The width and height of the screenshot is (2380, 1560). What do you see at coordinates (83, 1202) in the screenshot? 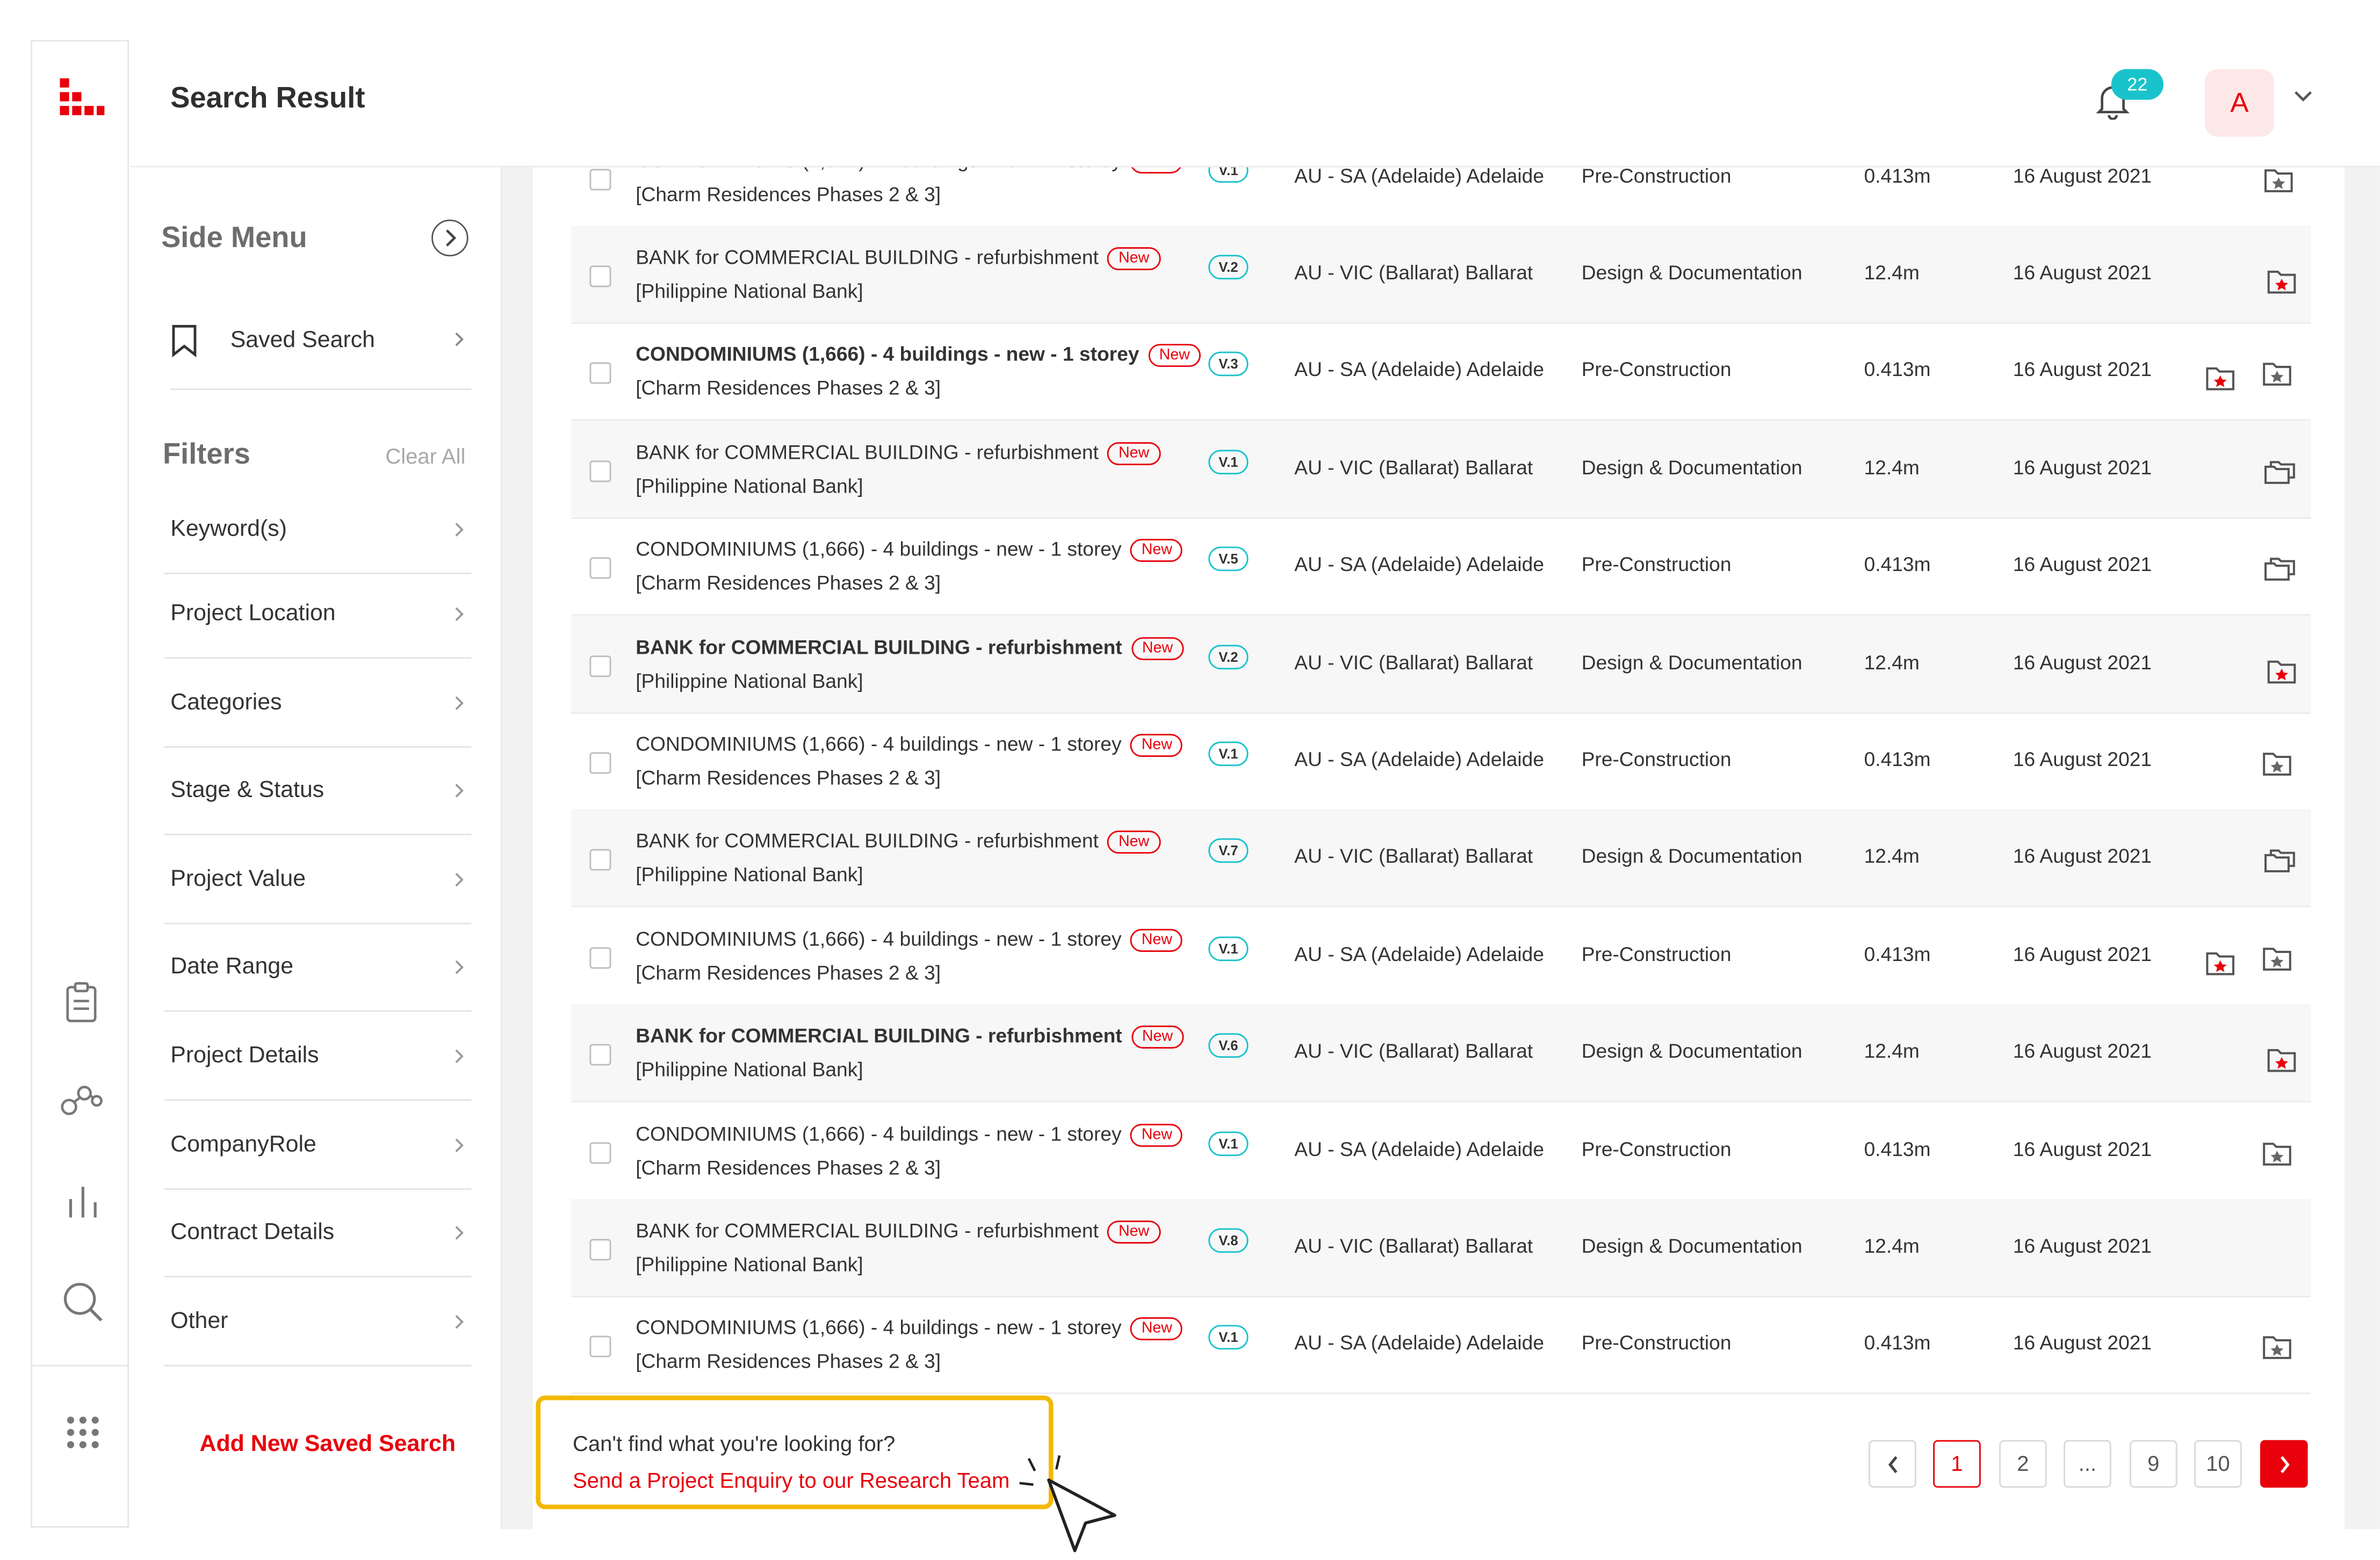
I see `bar-chart-icon` at bounding box center [83, 1202].